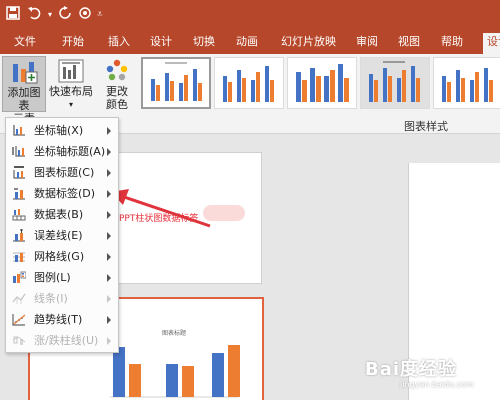  I want to click on title-bar: ▾ ⩡, so click(250, 15).